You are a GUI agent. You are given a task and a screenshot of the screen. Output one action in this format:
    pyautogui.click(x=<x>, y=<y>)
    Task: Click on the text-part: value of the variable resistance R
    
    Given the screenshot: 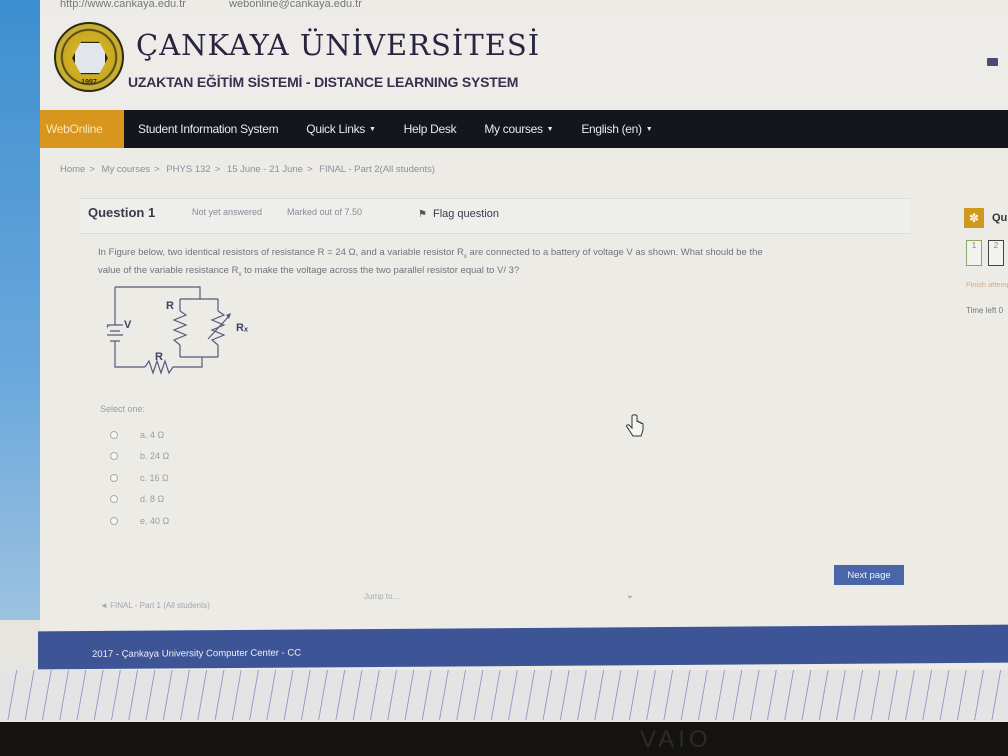 What is the action you would take?
    pyautogui.click(x=168, y=270)
    